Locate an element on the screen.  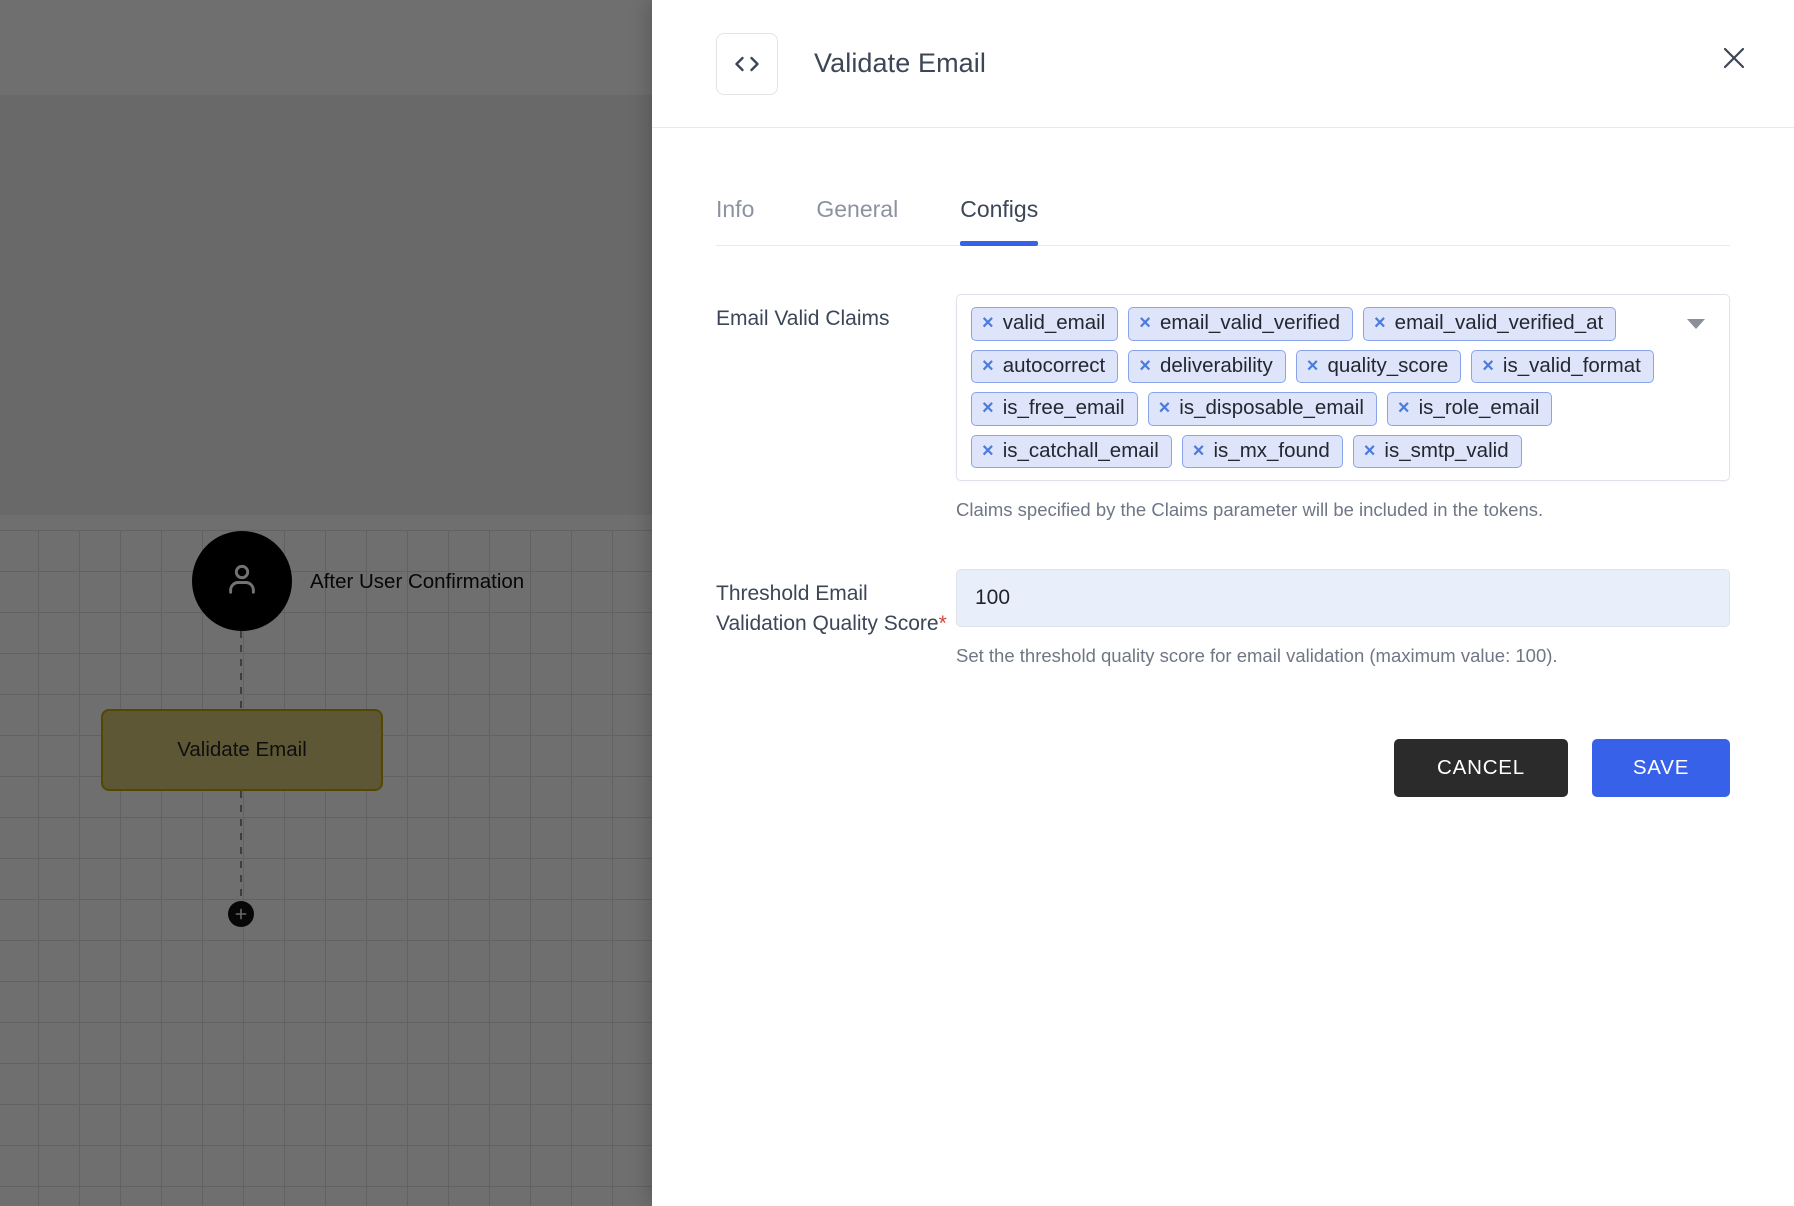
chip-label: is_mx_found is located at coordinates (1271, 450).